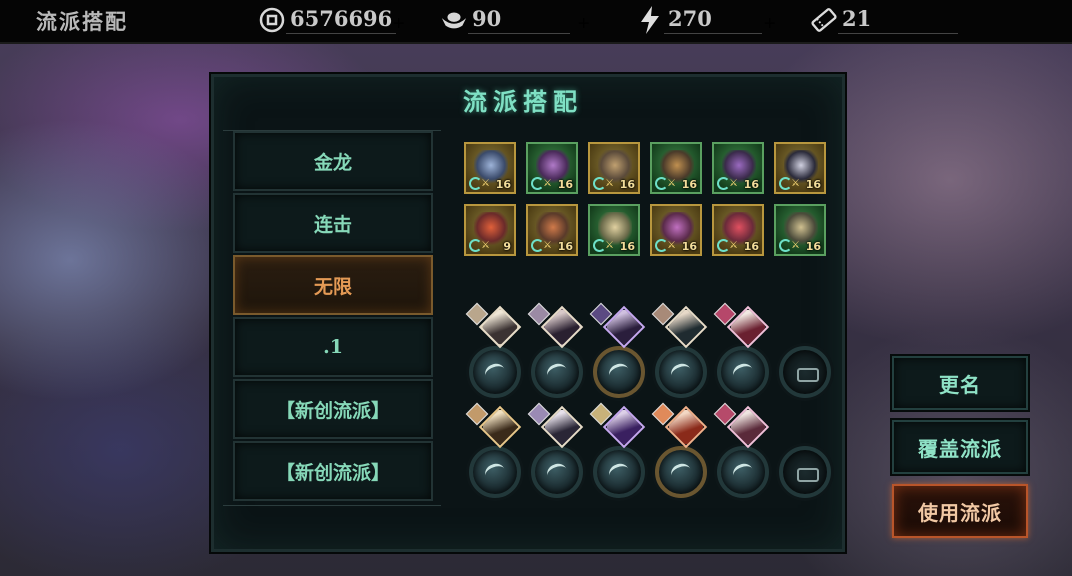 This screenshot has width=1072, height=576. What do you see at coordinates (960, 447) in the screenshot?
I see `overwrite-loadout-button: 覆盖流派` at bounding box center [960, 447].